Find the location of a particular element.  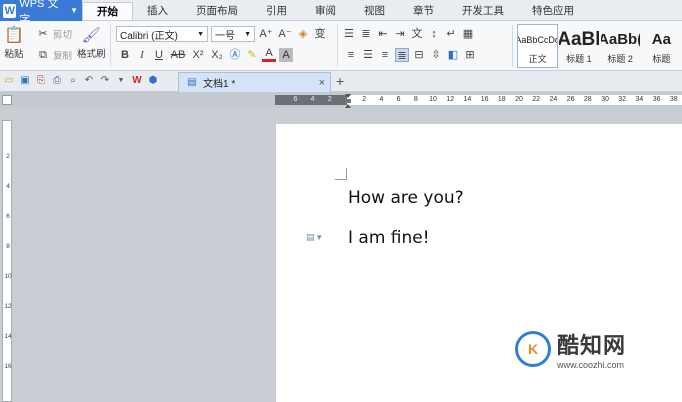

show-marks-icon: ↵ is located at coordinates (451, 34).